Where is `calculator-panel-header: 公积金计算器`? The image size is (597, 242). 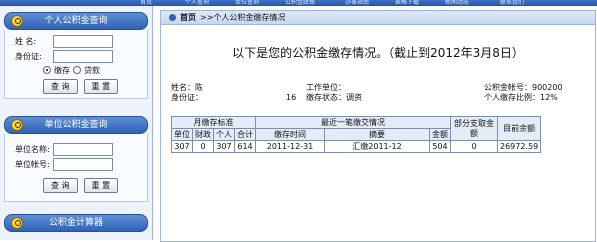 calculator-panel-header: 公积金计算器 is located at coordinates (76, 223).